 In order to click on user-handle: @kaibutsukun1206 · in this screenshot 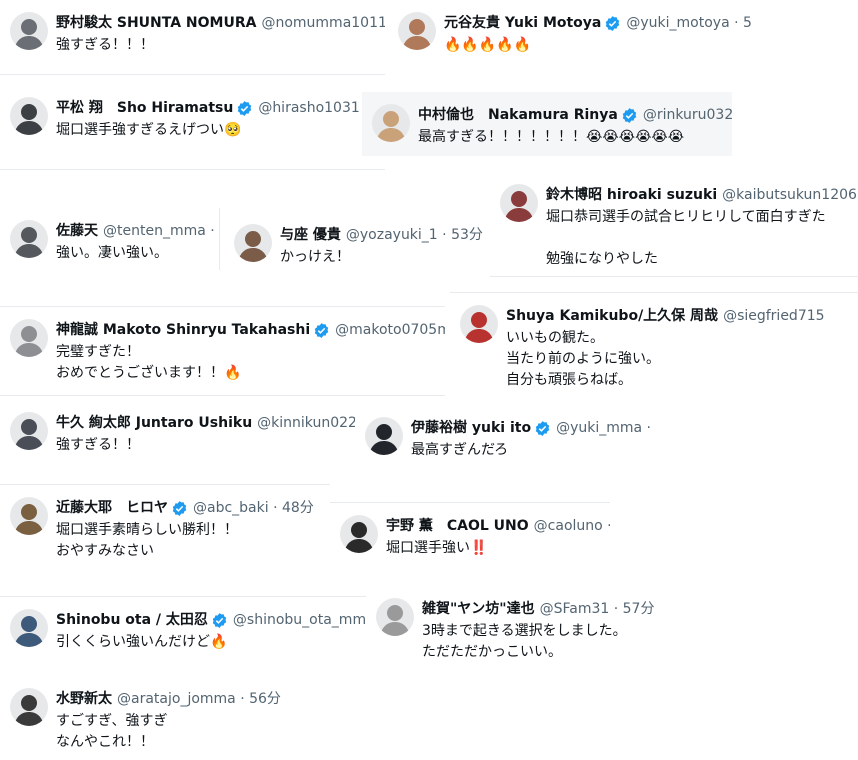, I will do `click(790, 195)`.